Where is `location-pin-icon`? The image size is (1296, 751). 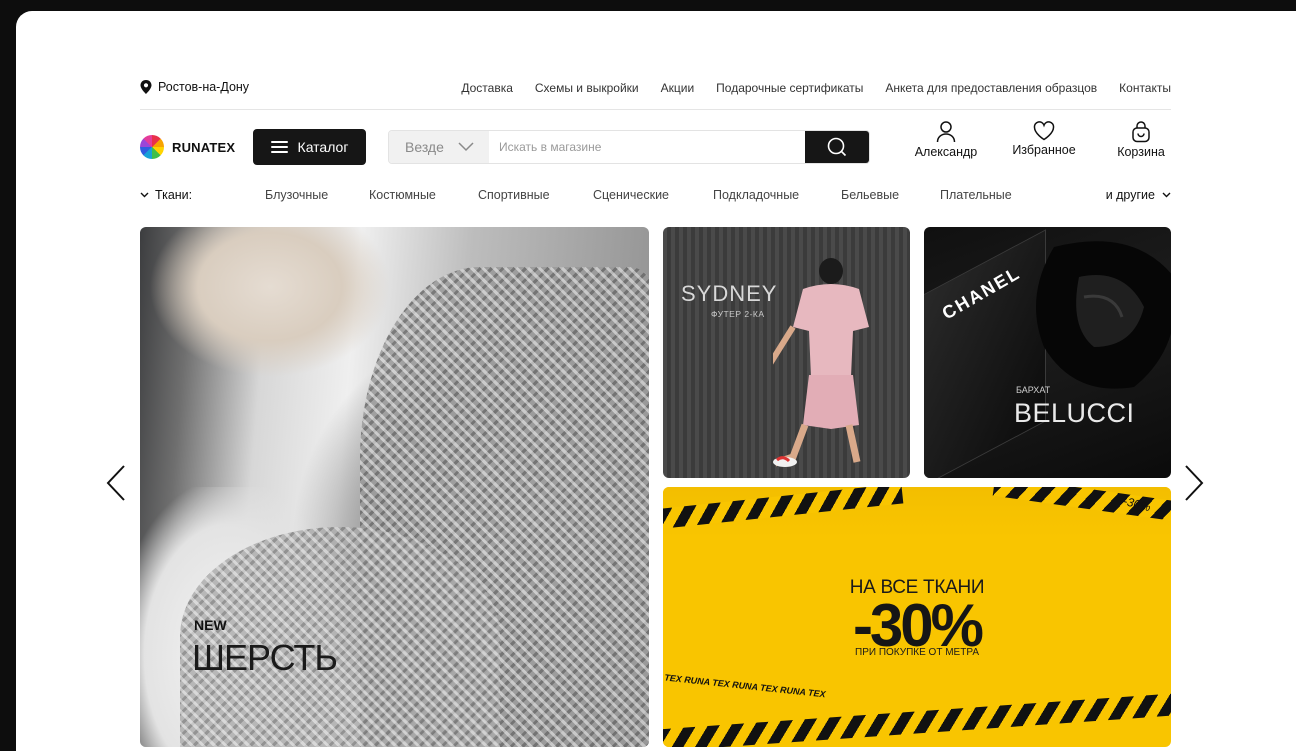
location-pin-icon is located at coordinates (146, 87).